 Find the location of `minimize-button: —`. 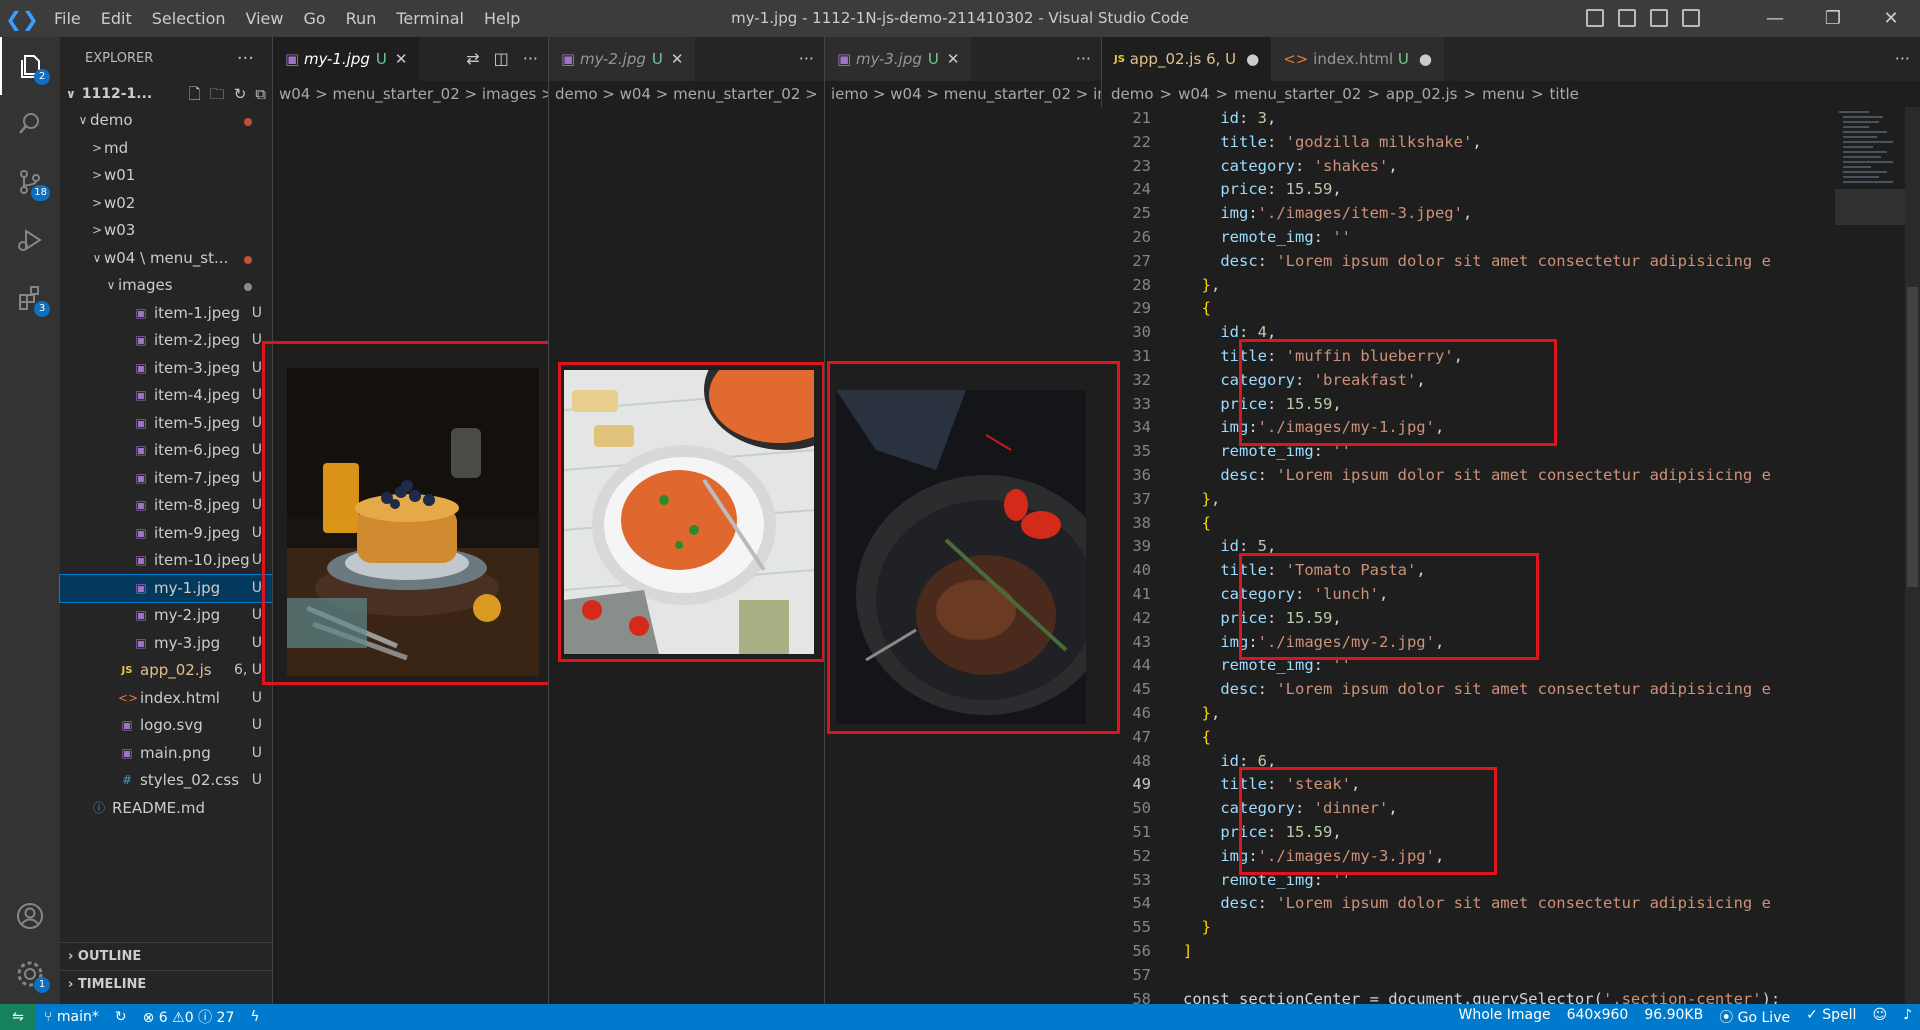

minimize-button: — is located at coordinates (1775, 18).